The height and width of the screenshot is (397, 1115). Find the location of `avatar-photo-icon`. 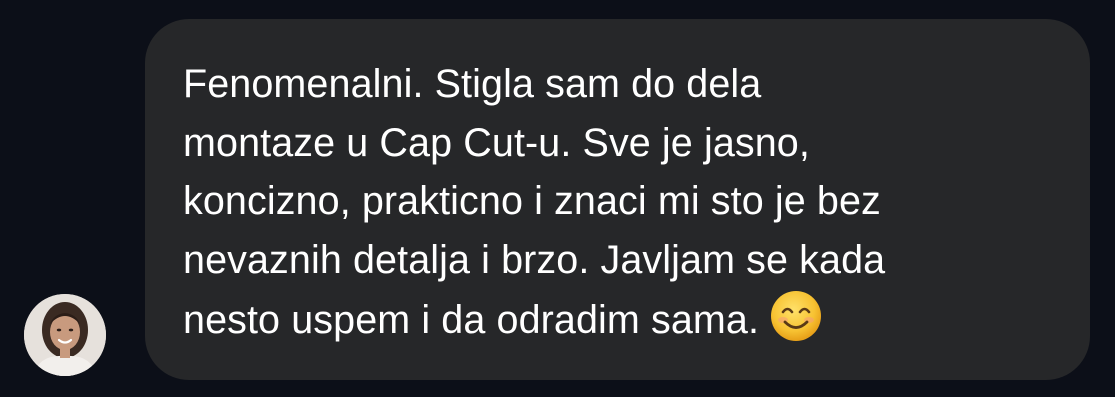

avatar-photo-icon is located at coordinates (65, 335).